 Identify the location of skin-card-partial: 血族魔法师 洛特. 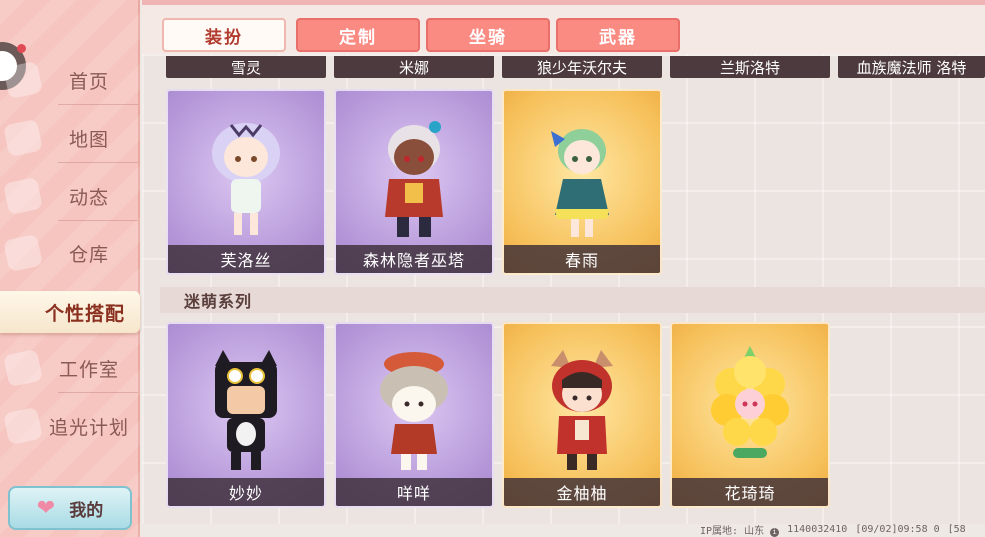
(911, 67).